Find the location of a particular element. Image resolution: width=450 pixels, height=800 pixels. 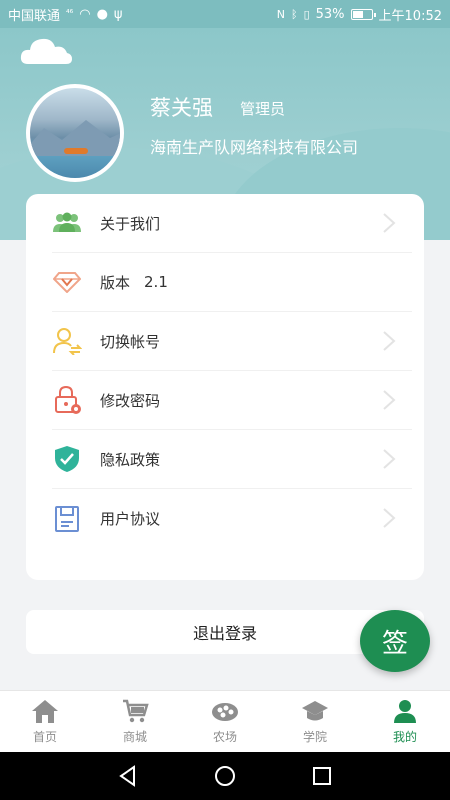

menu-item-version: 版本 2.1 is located at coordinates (232, 282).